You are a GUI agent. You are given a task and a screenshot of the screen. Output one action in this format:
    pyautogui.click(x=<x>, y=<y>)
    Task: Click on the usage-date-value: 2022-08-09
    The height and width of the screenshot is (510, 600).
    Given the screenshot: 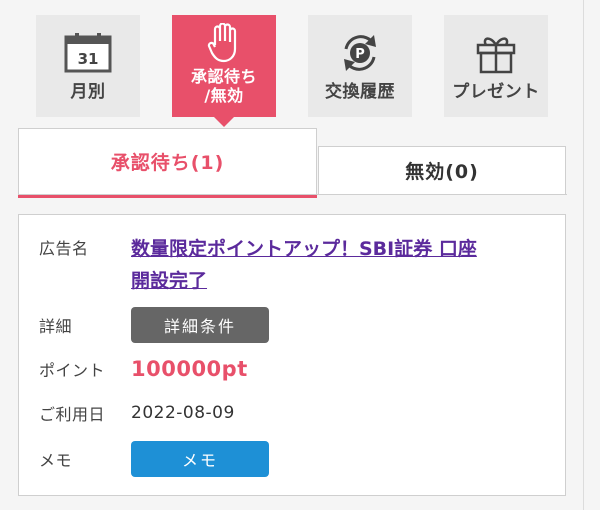 What is the action you would take?
    pyautogui.click(x=183, y=413)
    